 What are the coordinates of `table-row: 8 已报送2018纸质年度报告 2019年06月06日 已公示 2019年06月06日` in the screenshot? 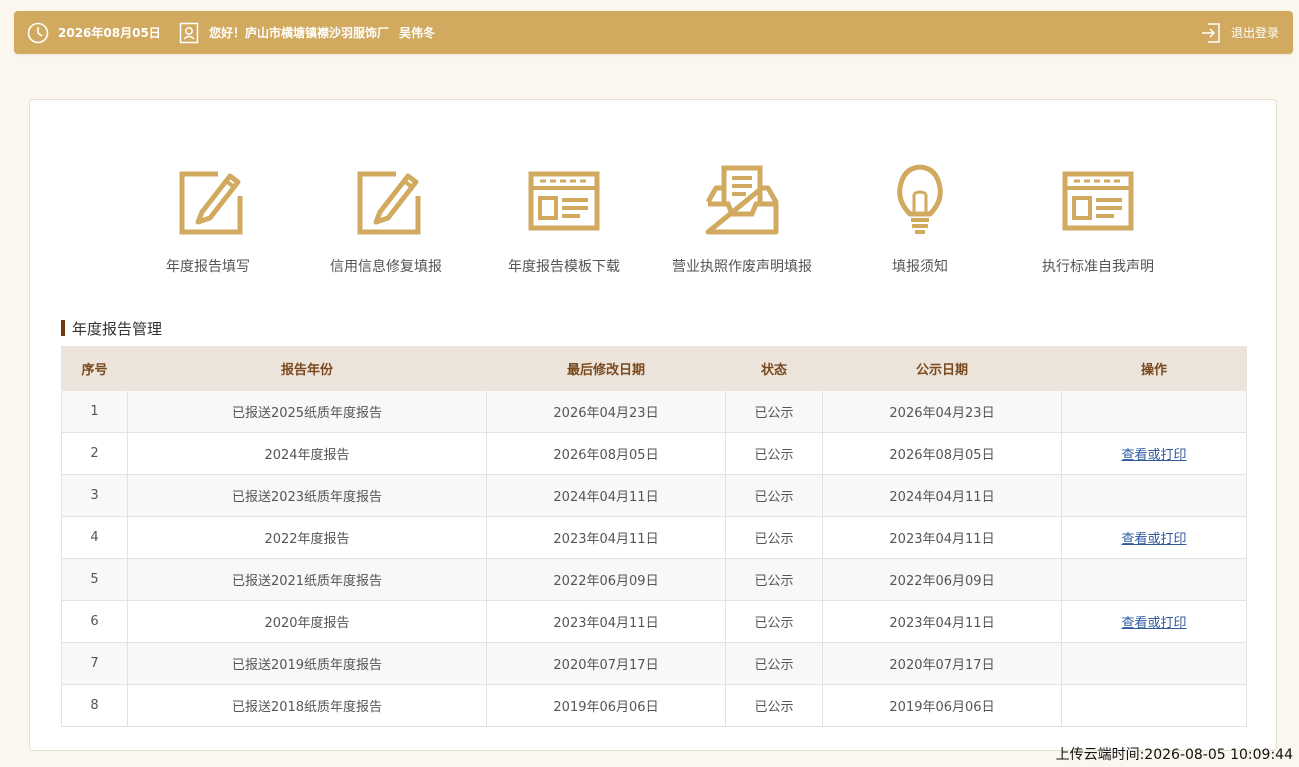 It's located at (654, 705).